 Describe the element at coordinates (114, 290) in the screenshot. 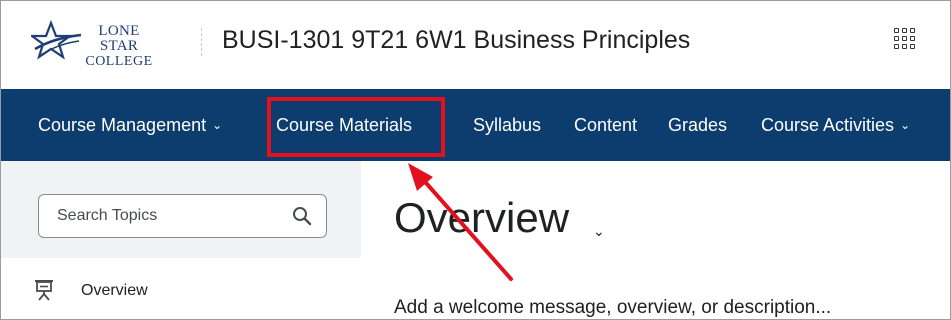

I see `sidebar-item-label: Overview` at that location.